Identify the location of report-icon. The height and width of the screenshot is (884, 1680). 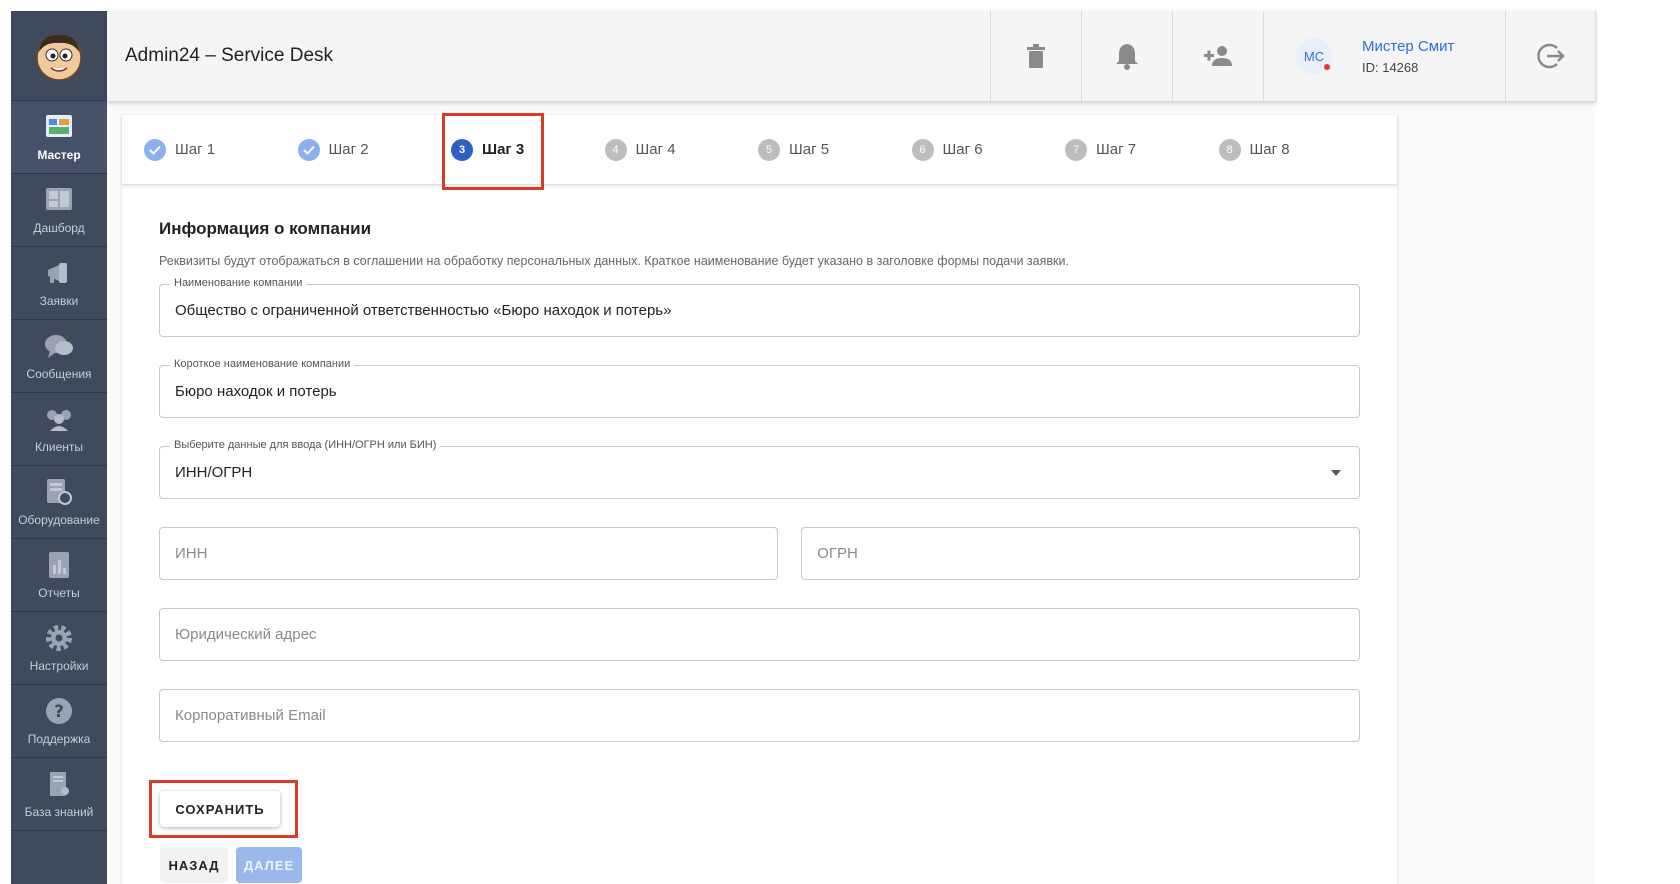
(59, 565).